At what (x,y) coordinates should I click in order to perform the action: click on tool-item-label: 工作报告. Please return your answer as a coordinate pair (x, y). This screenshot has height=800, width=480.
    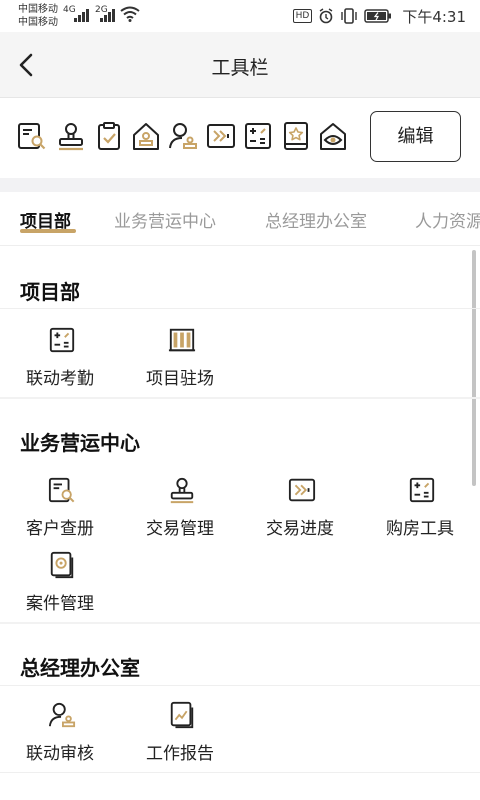
    Looking at the image, I should click on (180, 754).